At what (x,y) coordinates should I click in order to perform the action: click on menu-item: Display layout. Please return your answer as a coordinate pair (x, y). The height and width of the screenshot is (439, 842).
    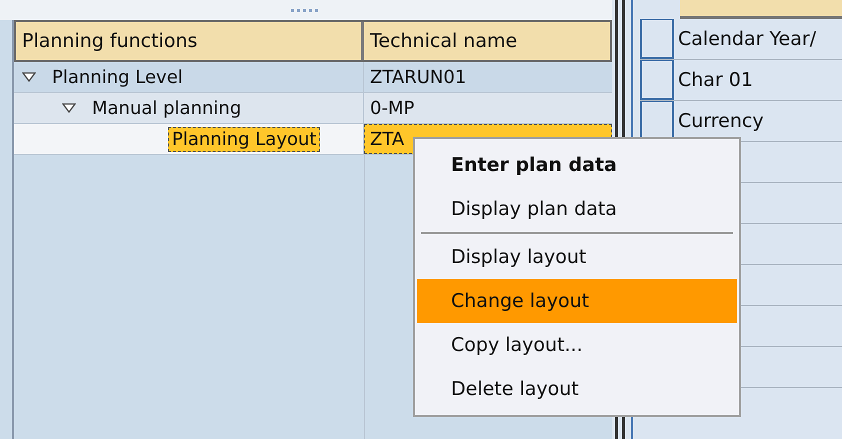
    Looking at the image, I should click on (577, 257).